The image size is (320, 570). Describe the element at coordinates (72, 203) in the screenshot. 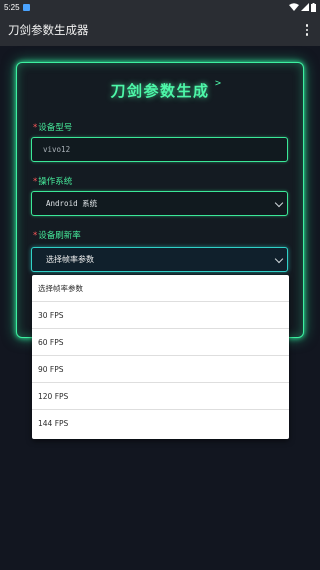

I see `os-selected-value: Android 系统` at that location.